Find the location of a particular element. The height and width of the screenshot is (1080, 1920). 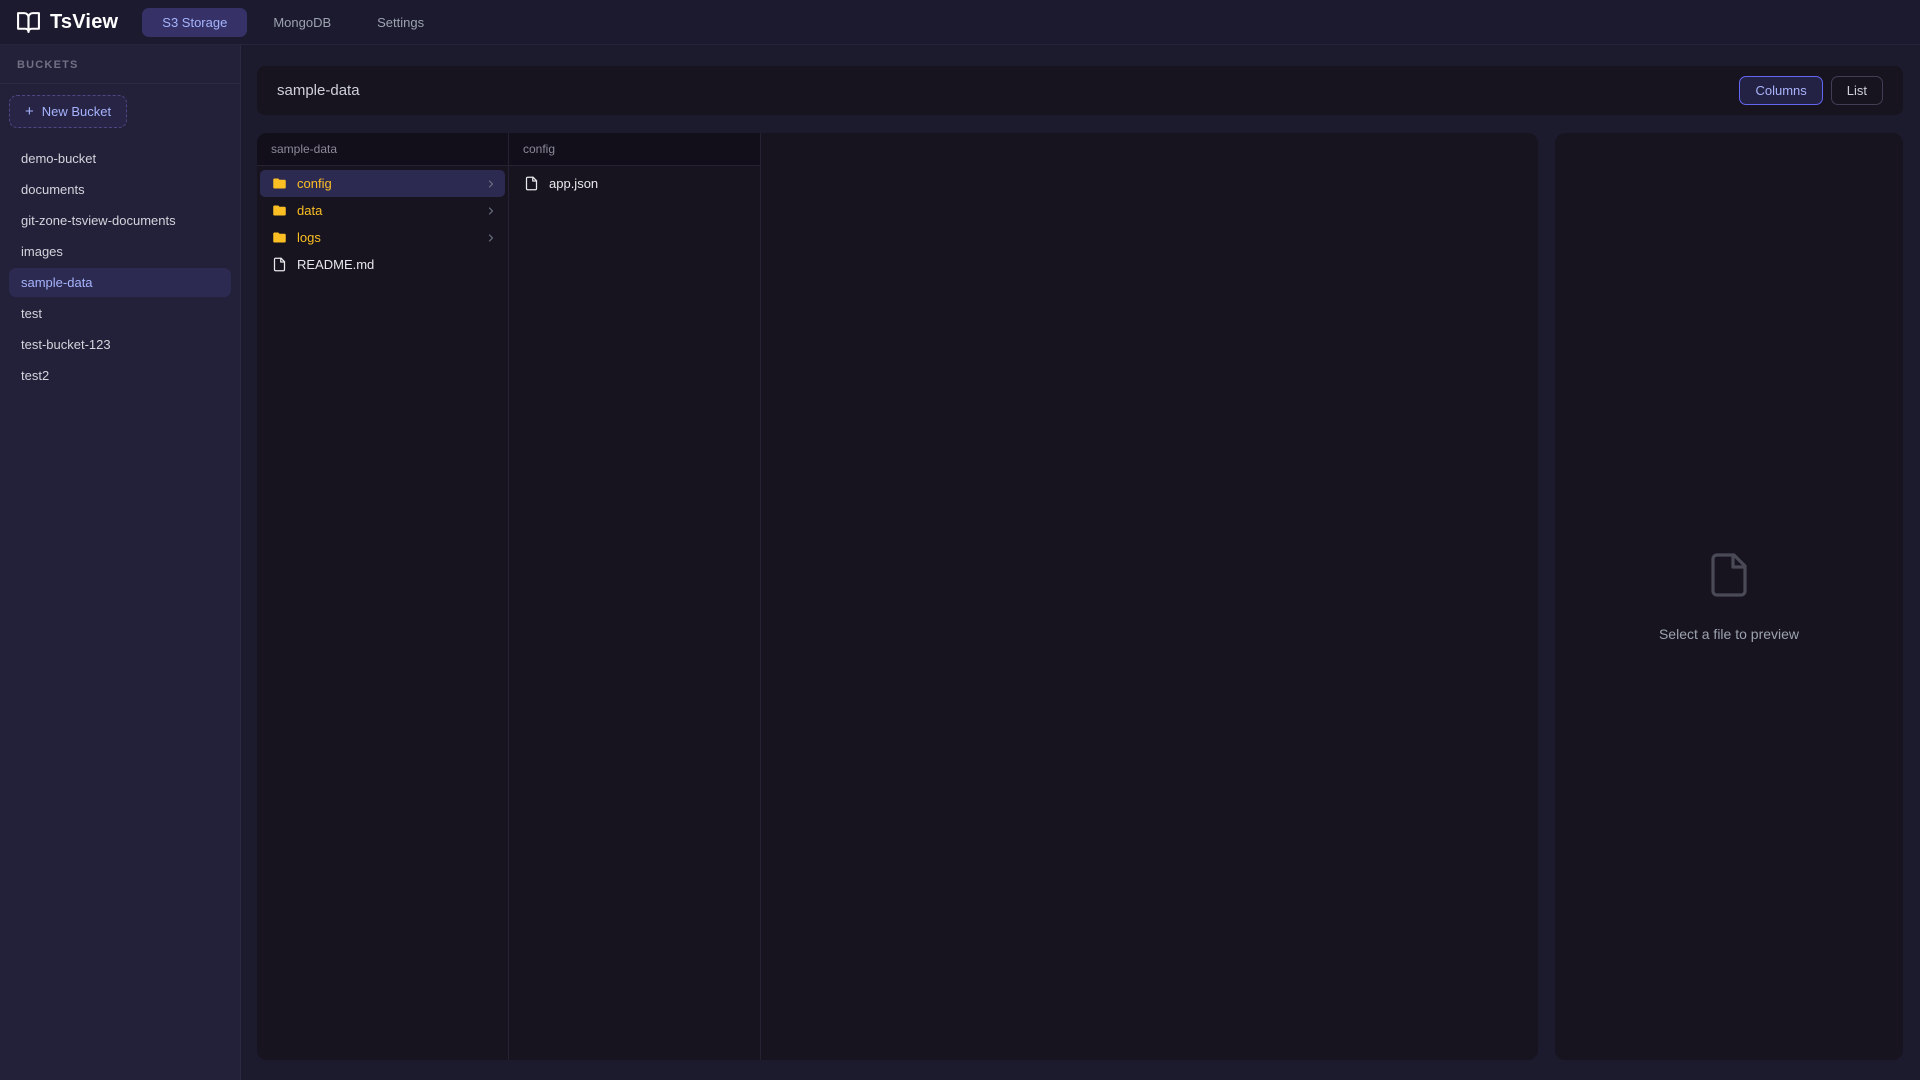

tab-settings: Settings is located at coordinates (400, 22).